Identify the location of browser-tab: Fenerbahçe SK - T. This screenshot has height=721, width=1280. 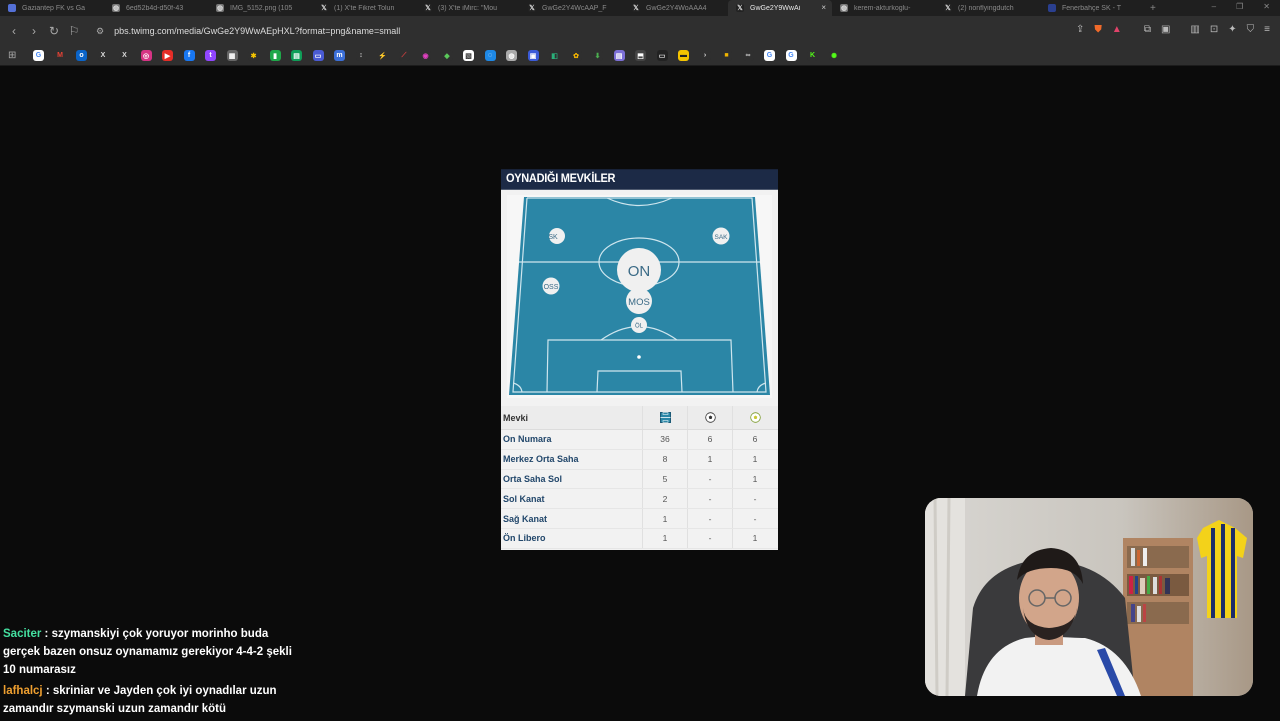
(1092, 8).